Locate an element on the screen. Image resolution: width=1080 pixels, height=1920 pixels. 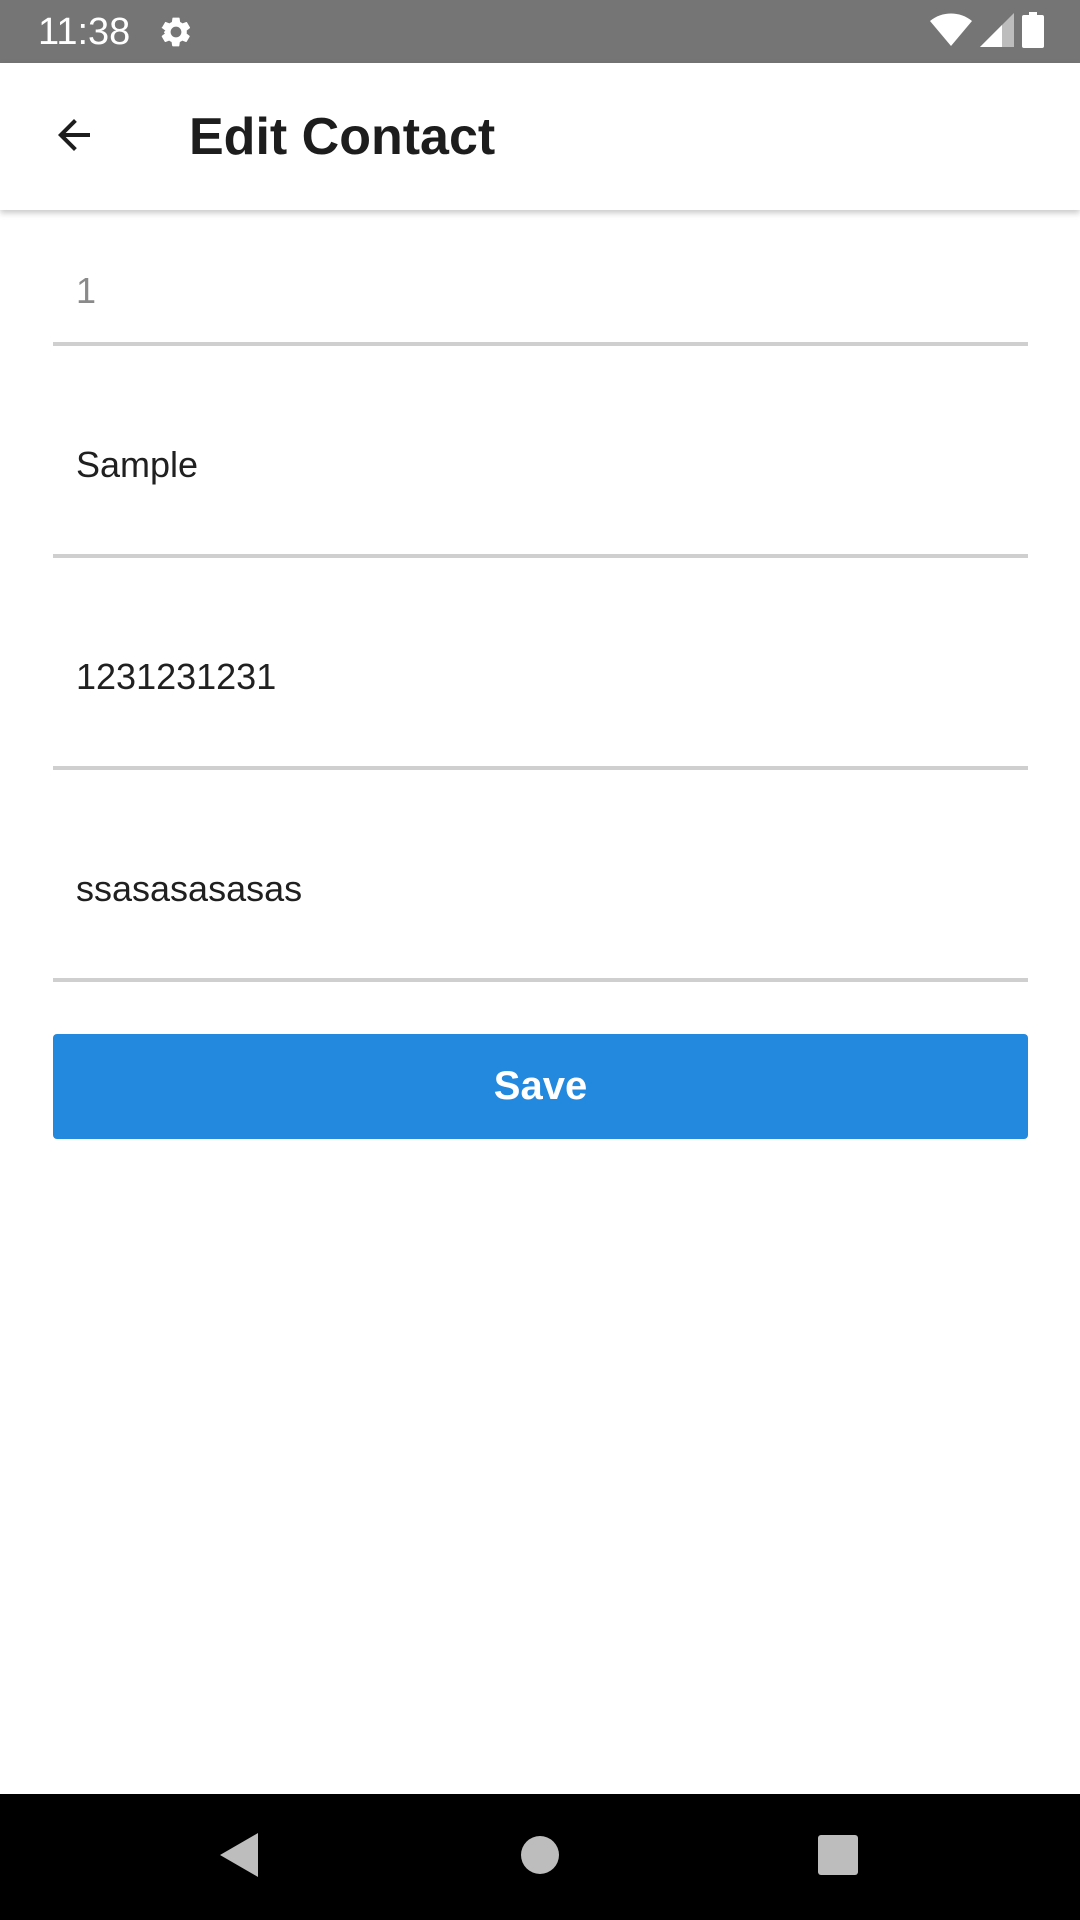
id-field is located at coordinates (540, 298).